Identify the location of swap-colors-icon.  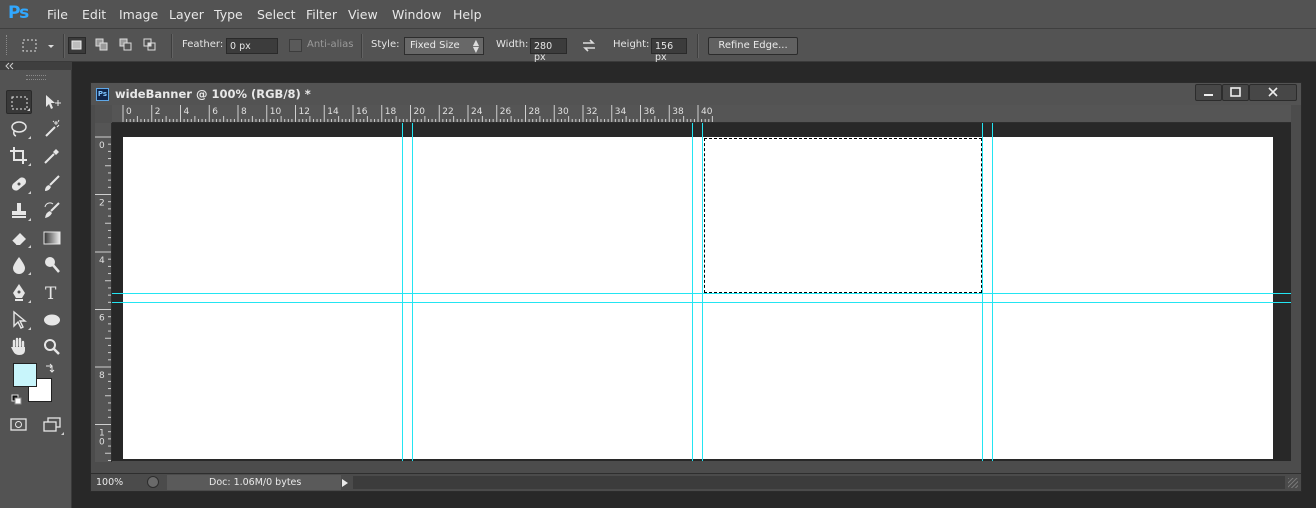
(50, 368).